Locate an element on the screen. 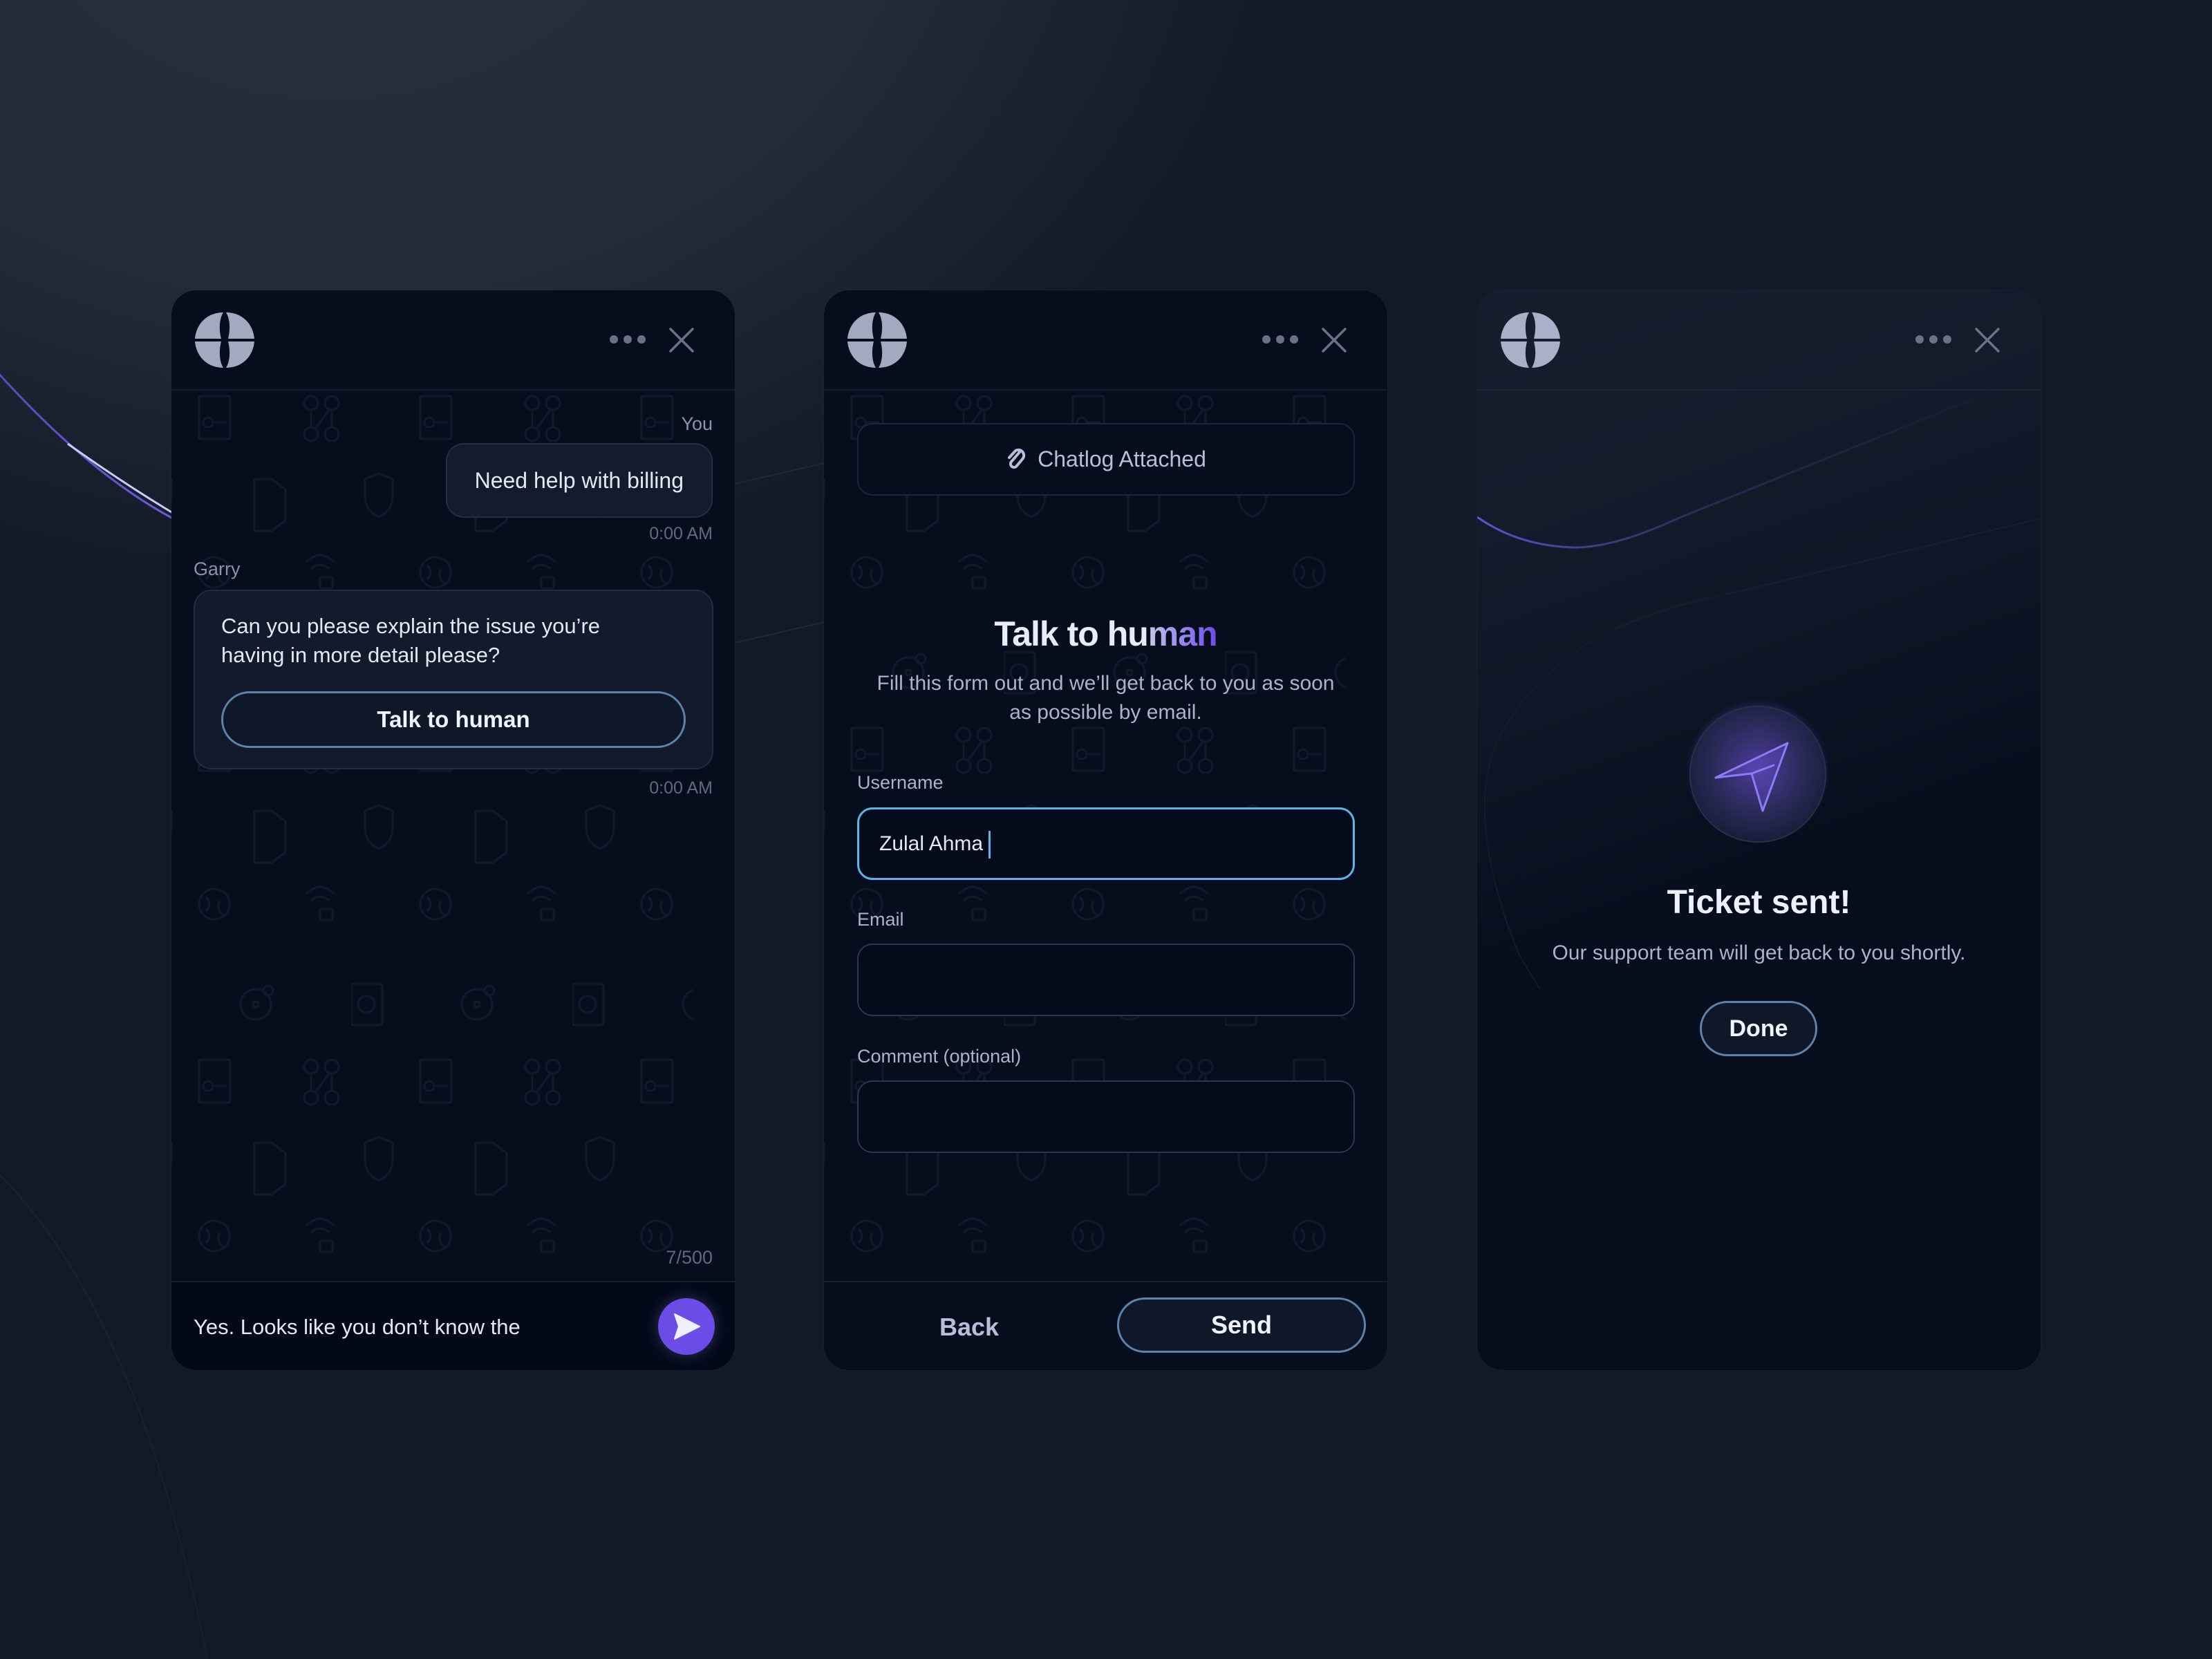 This screenshot has height=1659, width=2212. purple-arc is located at coordinates (87, 446).